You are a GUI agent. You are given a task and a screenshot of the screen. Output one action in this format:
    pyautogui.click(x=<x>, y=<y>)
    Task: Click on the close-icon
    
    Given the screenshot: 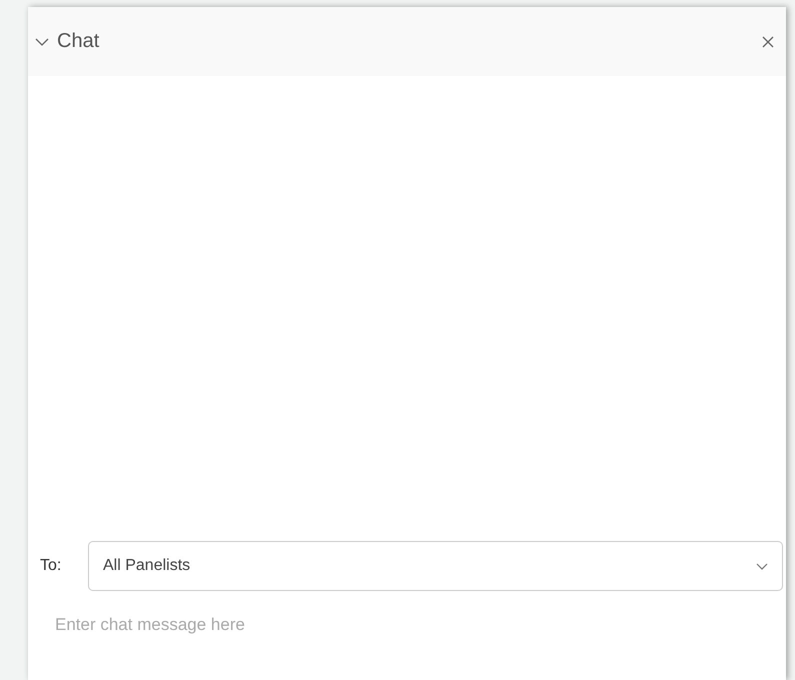 What is the action you would take?
    pyautogui.click(x=768, y=42)
    